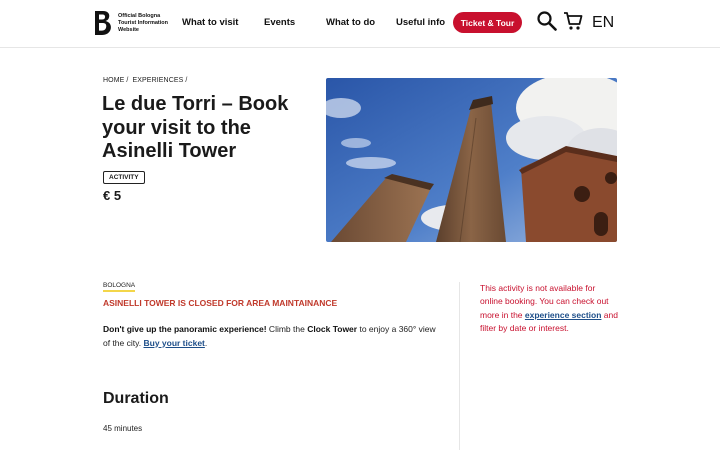 This screenshot has width=720, height=450. What do you see at coordinates (128, 29) in the screenshot?
I see `logo-line: Website` at bounding box center [128, 29].